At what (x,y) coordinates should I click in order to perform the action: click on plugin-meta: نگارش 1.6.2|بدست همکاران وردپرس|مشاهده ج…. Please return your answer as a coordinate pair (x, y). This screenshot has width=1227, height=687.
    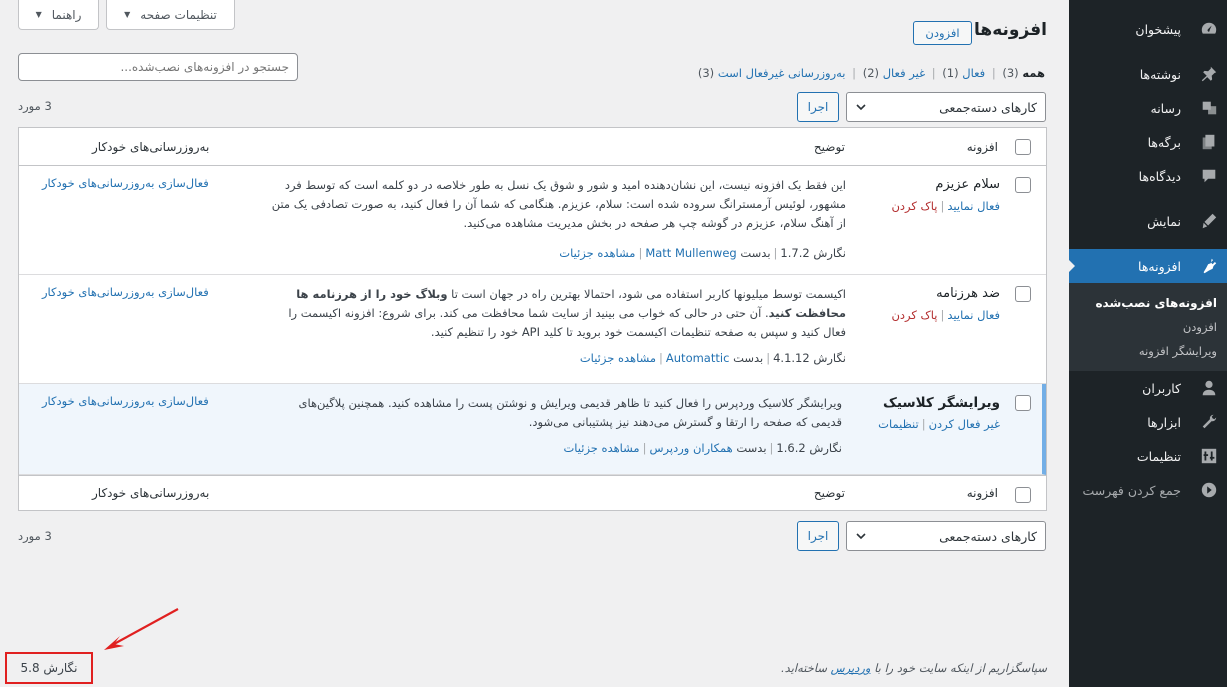
    Looking at the image, I should click on (702, 448).